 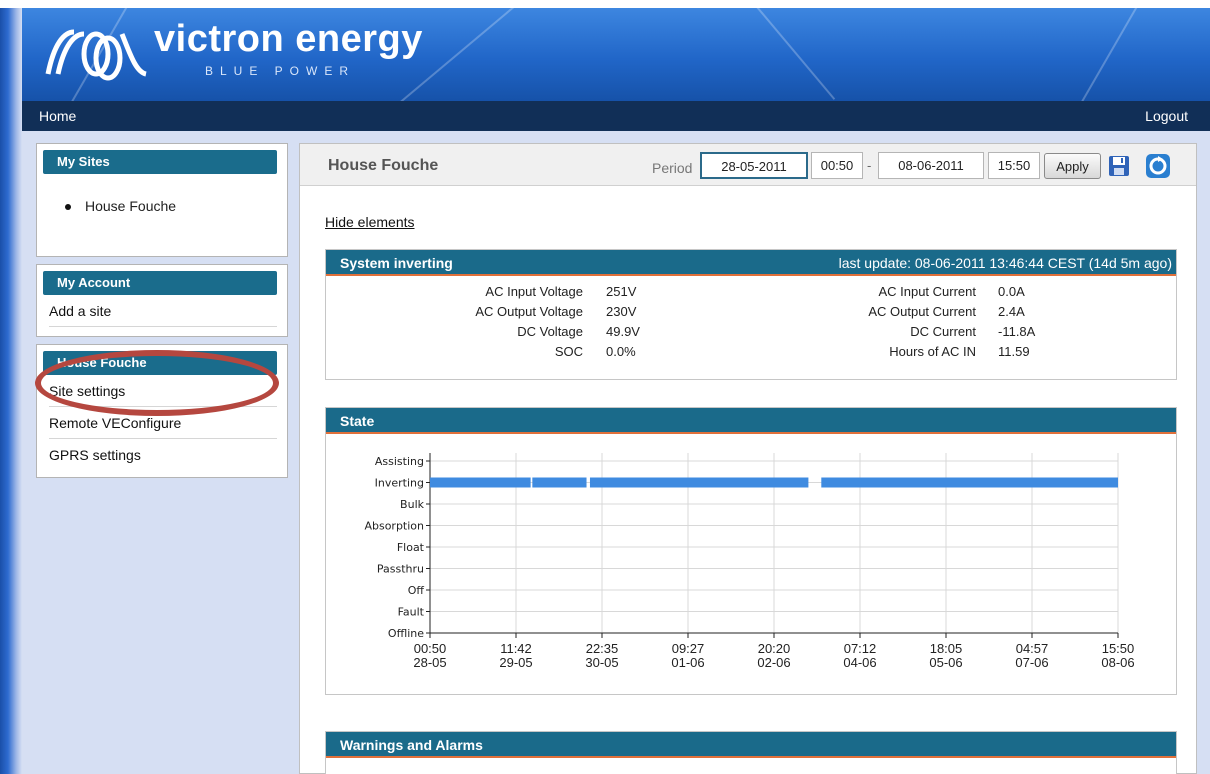 What do you see at coordinates (1031, 662) in the screenshot?
I see `x-tick-label-date: 07-06` at bounding box center [1031, 662].